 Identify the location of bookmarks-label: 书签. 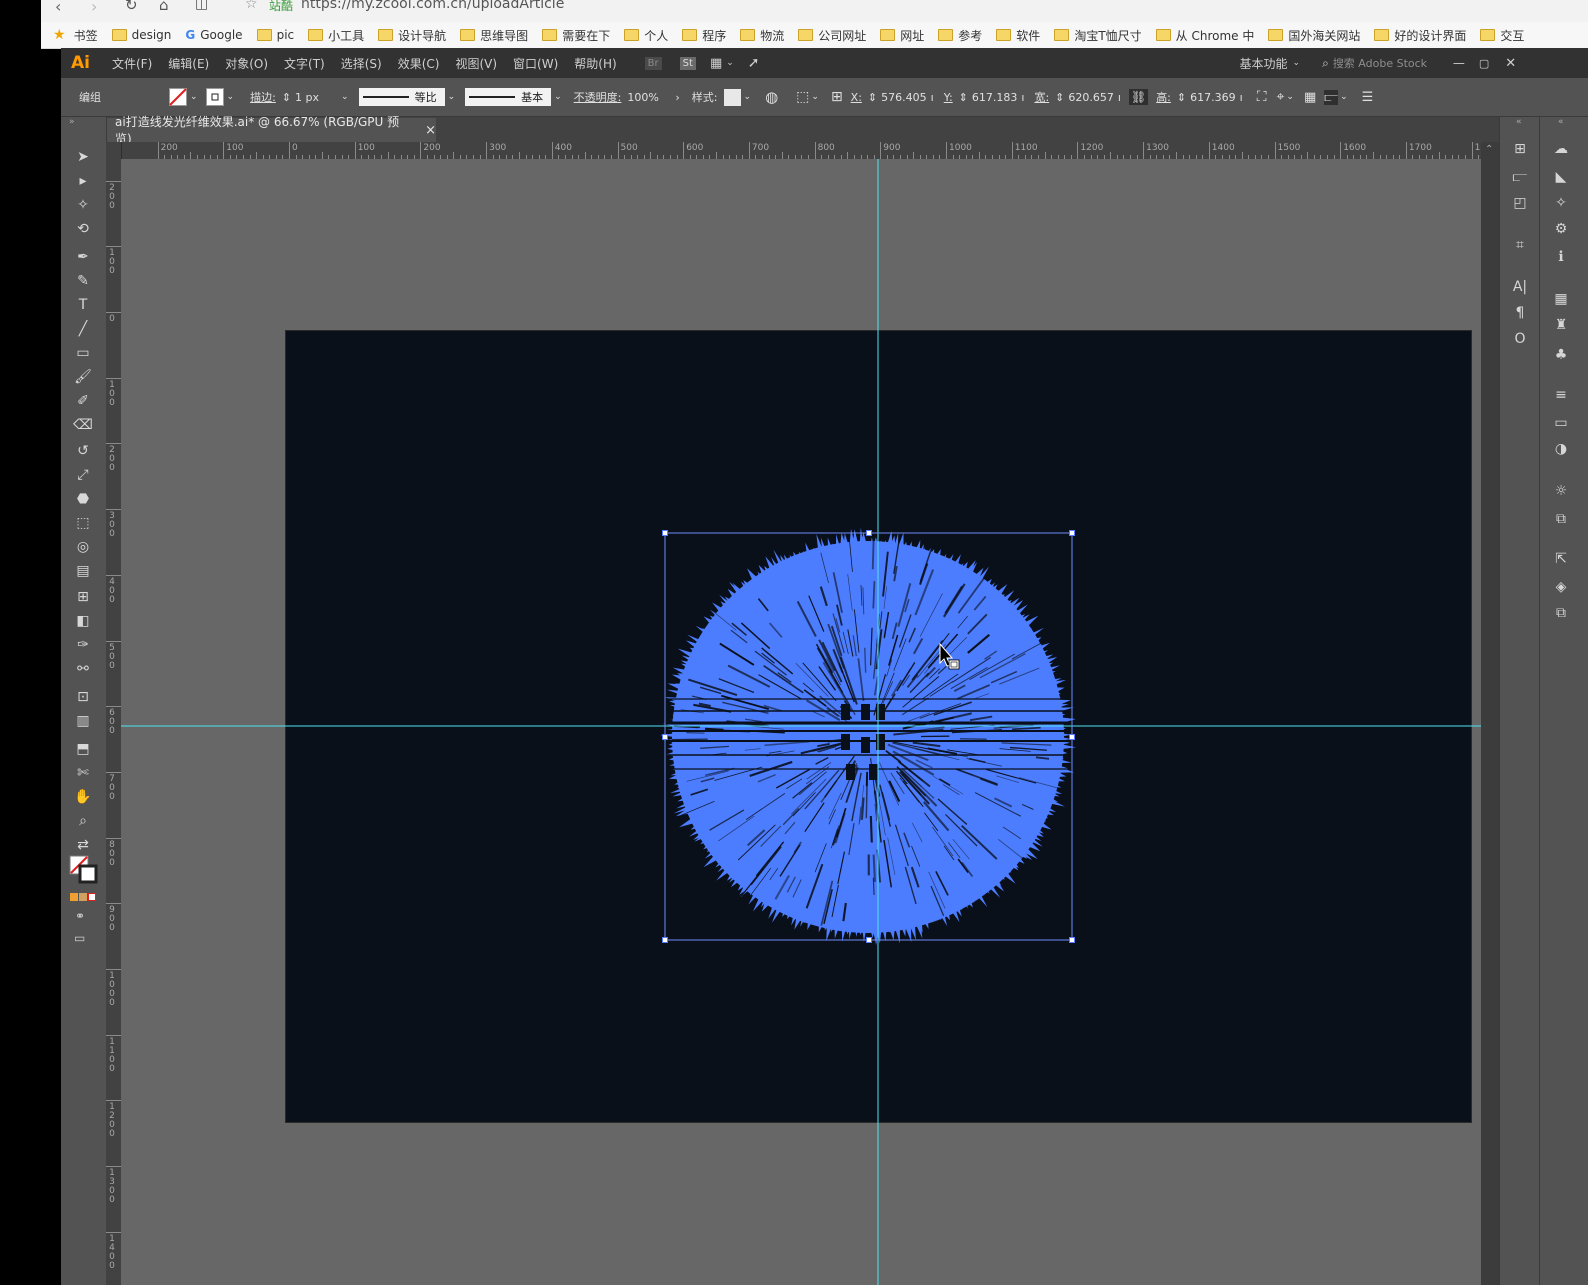
(86, 35).